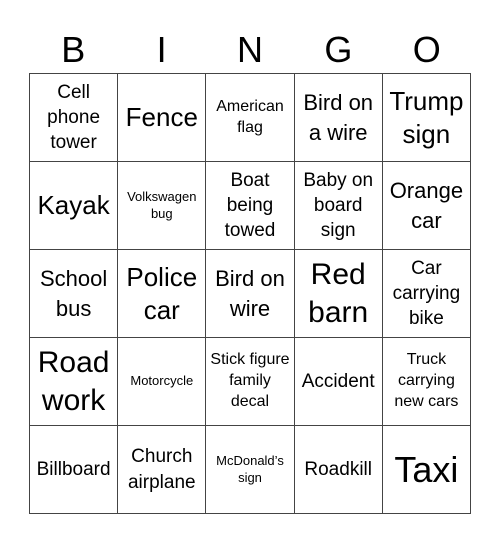  I want to click on cell-label: Bird on a wire, so click(338, 117).